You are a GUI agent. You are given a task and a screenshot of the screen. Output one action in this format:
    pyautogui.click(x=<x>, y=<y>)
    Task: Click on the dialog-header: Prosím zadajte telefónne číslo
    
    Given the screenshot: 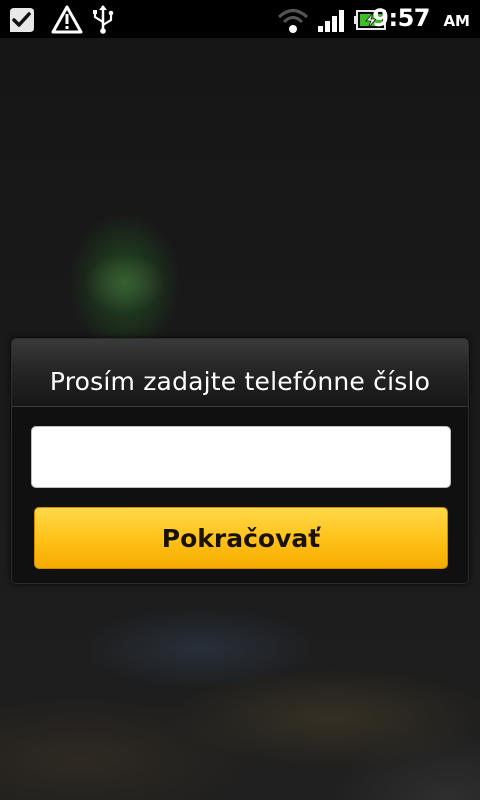 What is the action you would take?
    pyautogui.click(x=240, y=373)
    